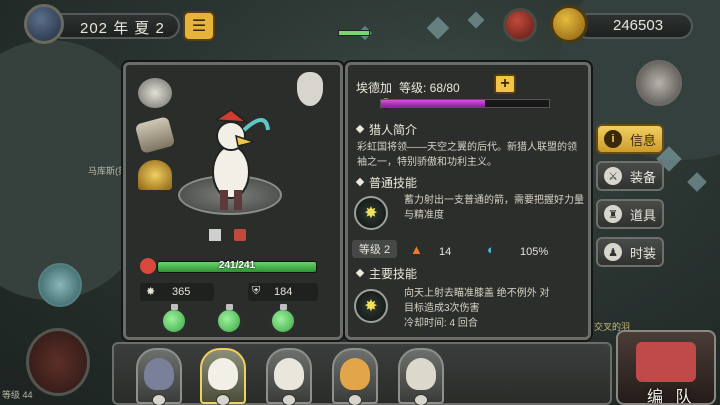 The width and height of the screenshot is (720, 405). I want to click on defense-value: 184, so click(283, 292).